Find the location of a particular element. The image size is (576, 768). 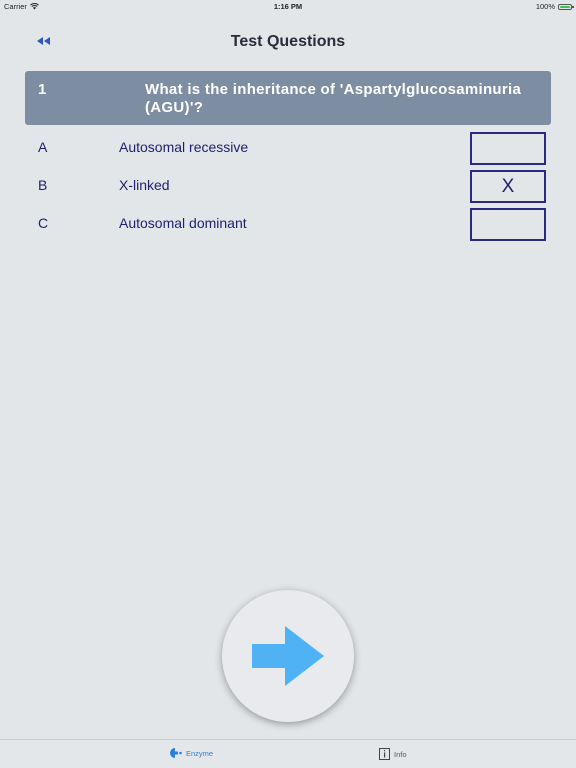

status-bar: Carrier 1:16 PM 100% is located at coordinates (288, 6).